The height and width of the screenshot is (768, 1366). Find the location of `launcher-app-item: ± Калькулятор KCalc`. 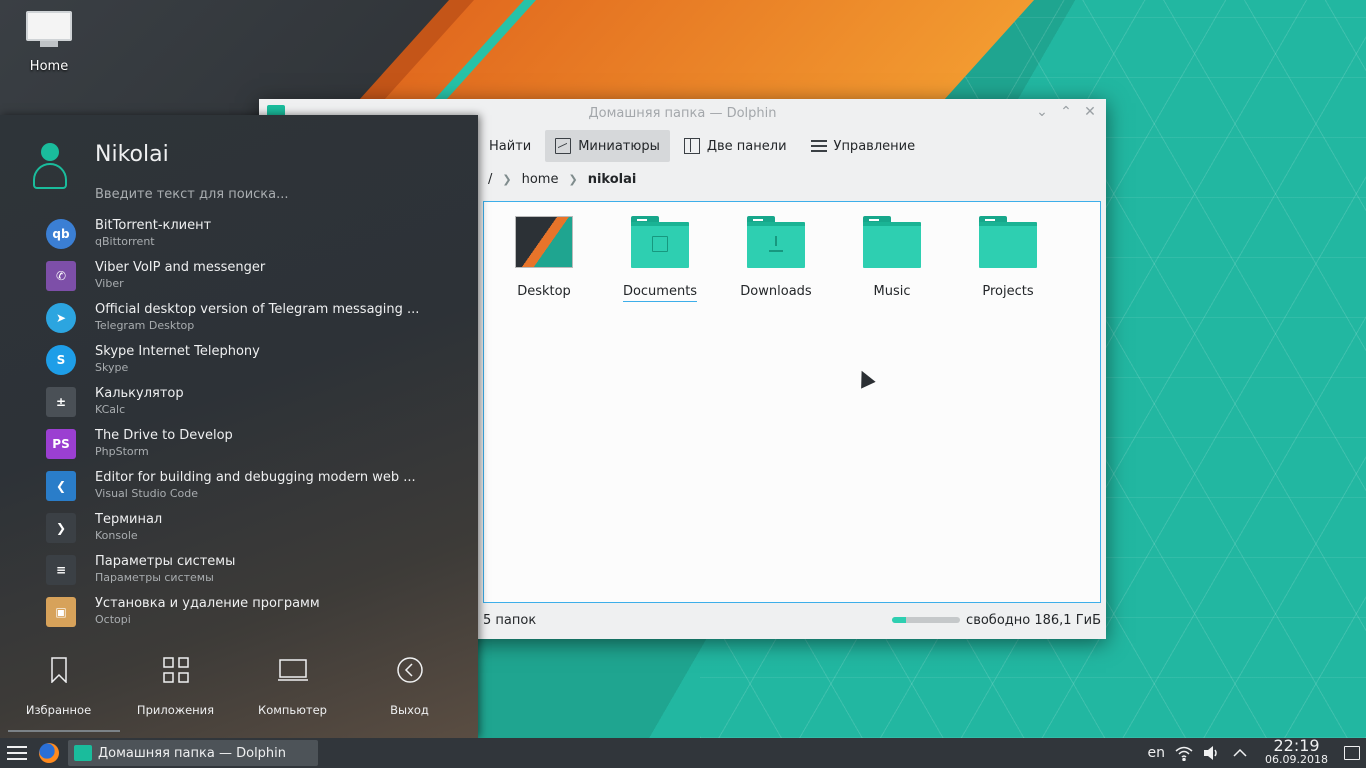

launcher-app-item: ± Калькулятор KCalc is located at coordinates (239, 402).